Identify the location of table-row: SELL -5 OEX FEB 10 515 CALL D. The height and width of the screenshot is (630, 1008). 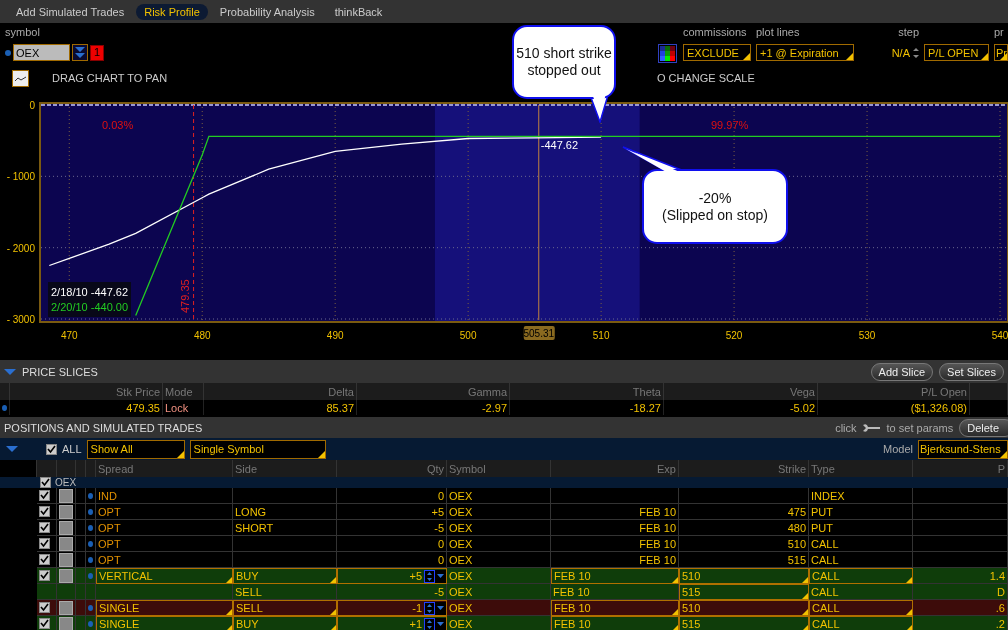
(522, 592).